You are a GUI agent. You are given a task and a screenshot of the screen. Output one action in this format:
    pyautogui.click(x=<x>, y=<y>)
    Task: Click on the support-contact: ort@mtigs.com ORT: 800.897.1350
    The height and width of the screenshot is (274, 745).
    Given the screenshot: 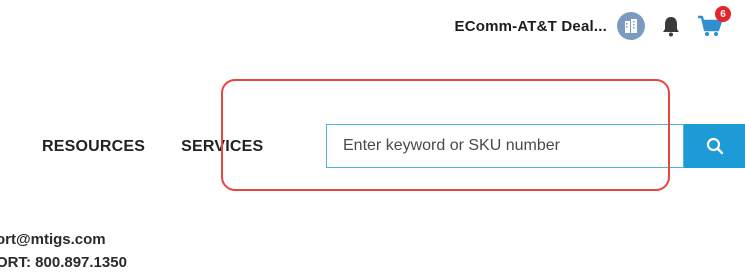 What is the action you would take?
    pyautogui.click(x=63, y=251)
    